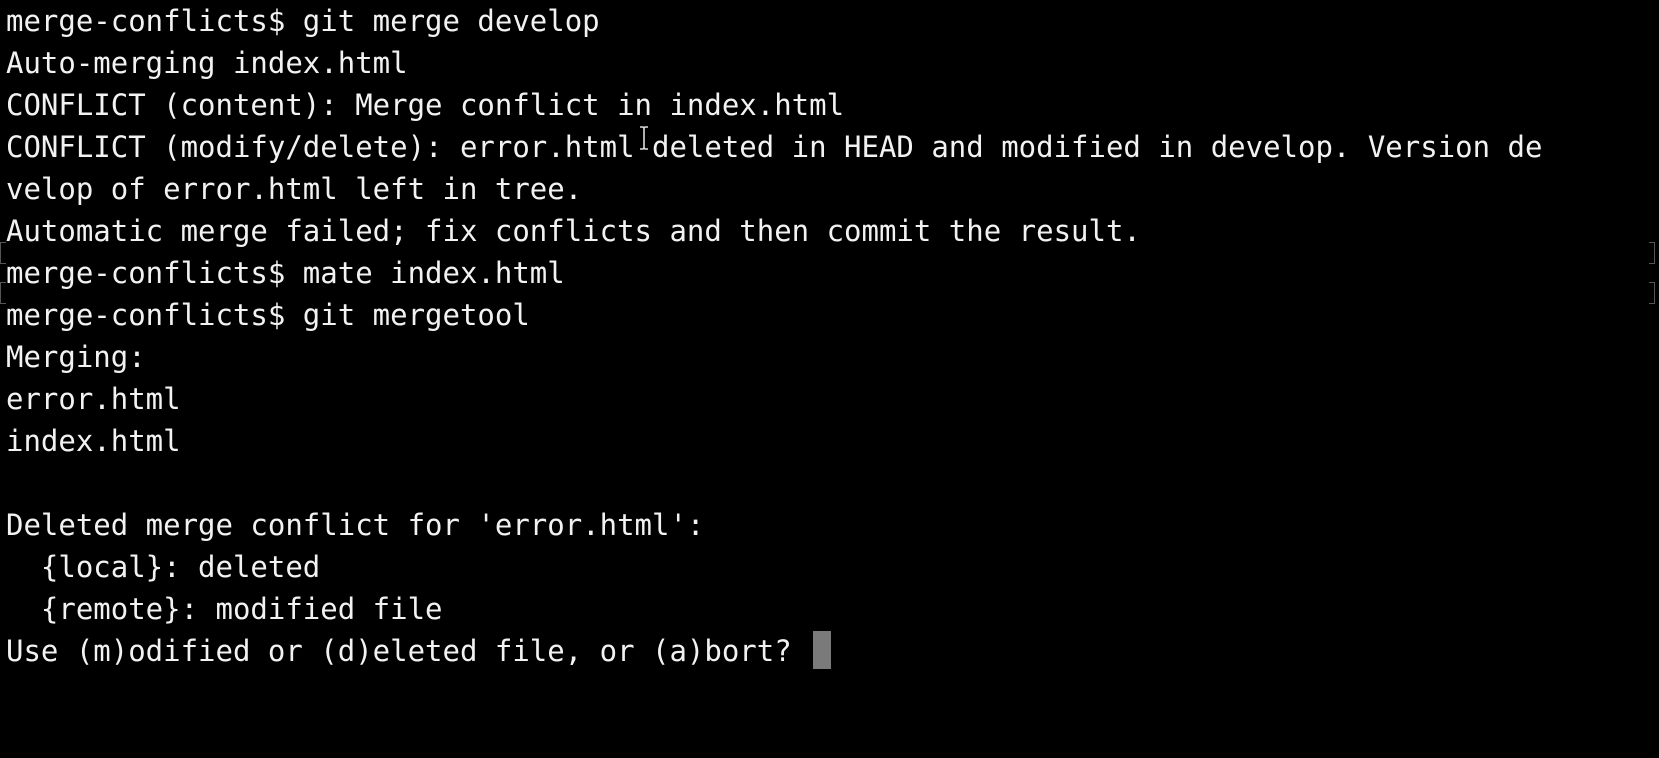 Image resolution: width=1659 pixels, height=758 pixels. I want to click on terminal-line: {local}: deleted, so click(163, 567).